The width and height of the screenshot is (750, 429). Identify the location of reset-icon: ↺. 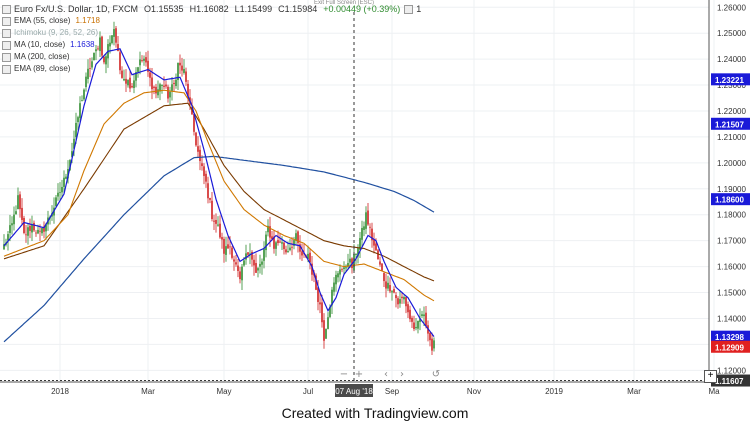
(436, 374).